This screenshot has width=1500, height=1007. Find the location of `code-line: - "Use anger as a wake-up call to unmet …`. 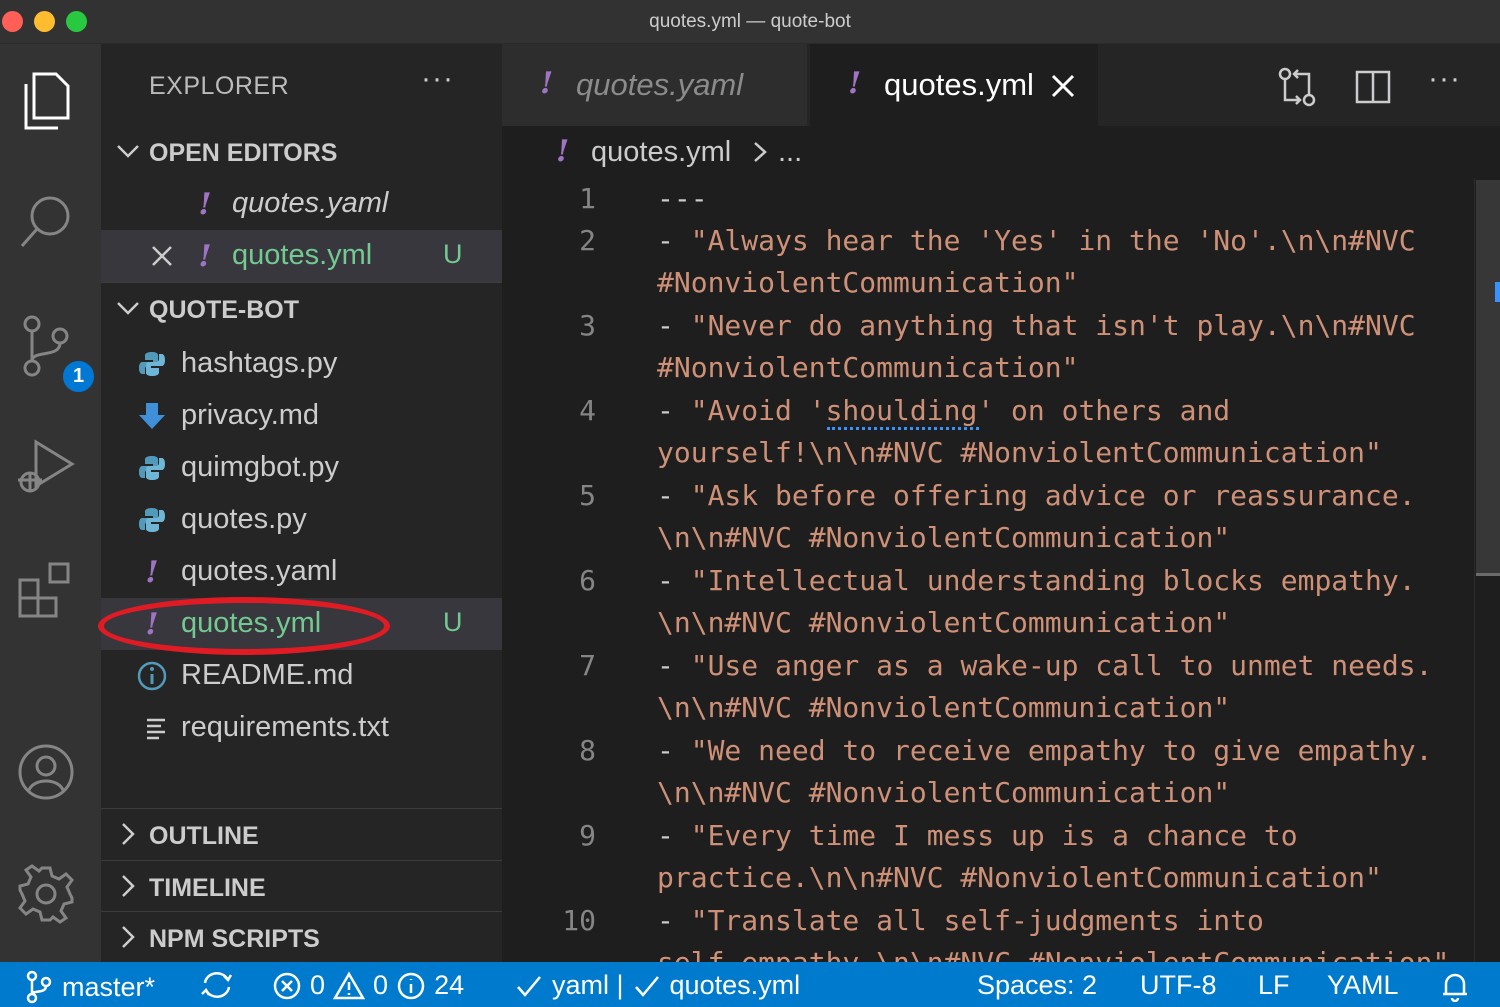

code-line: - "Use anger as a wake-up call to unmet … is located at coordinates (1045, 665).